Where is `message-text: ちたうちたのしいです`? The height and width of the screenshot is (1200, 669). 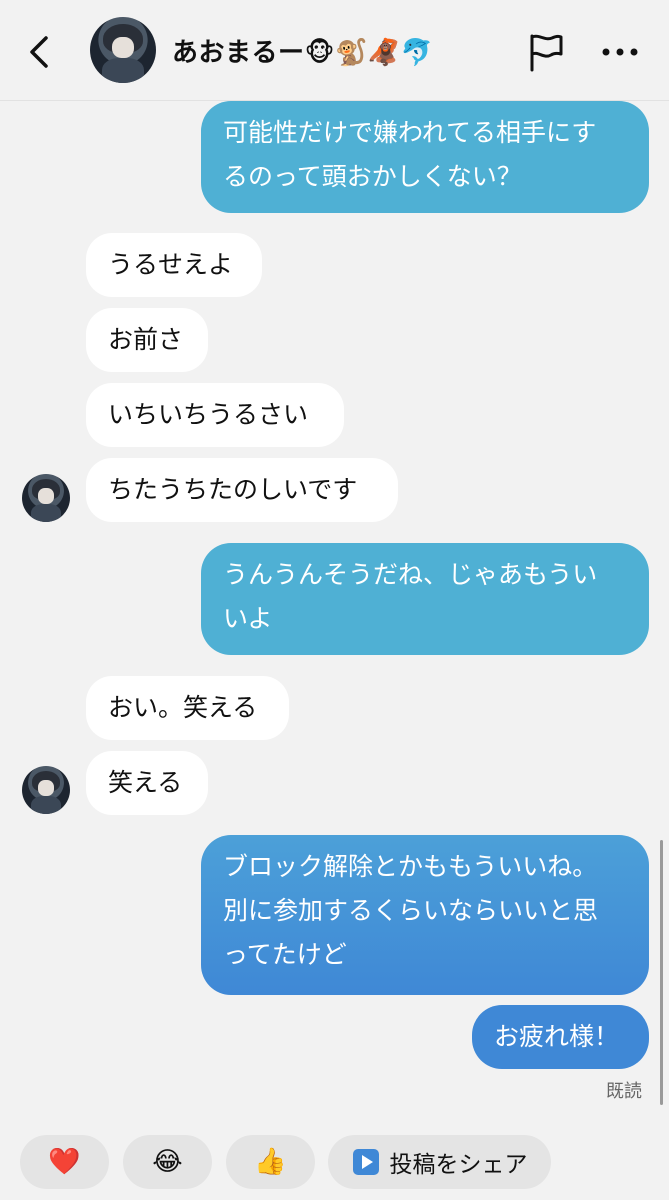
message-text: ちたうちたのしいです is located at coordinates (233, 489).